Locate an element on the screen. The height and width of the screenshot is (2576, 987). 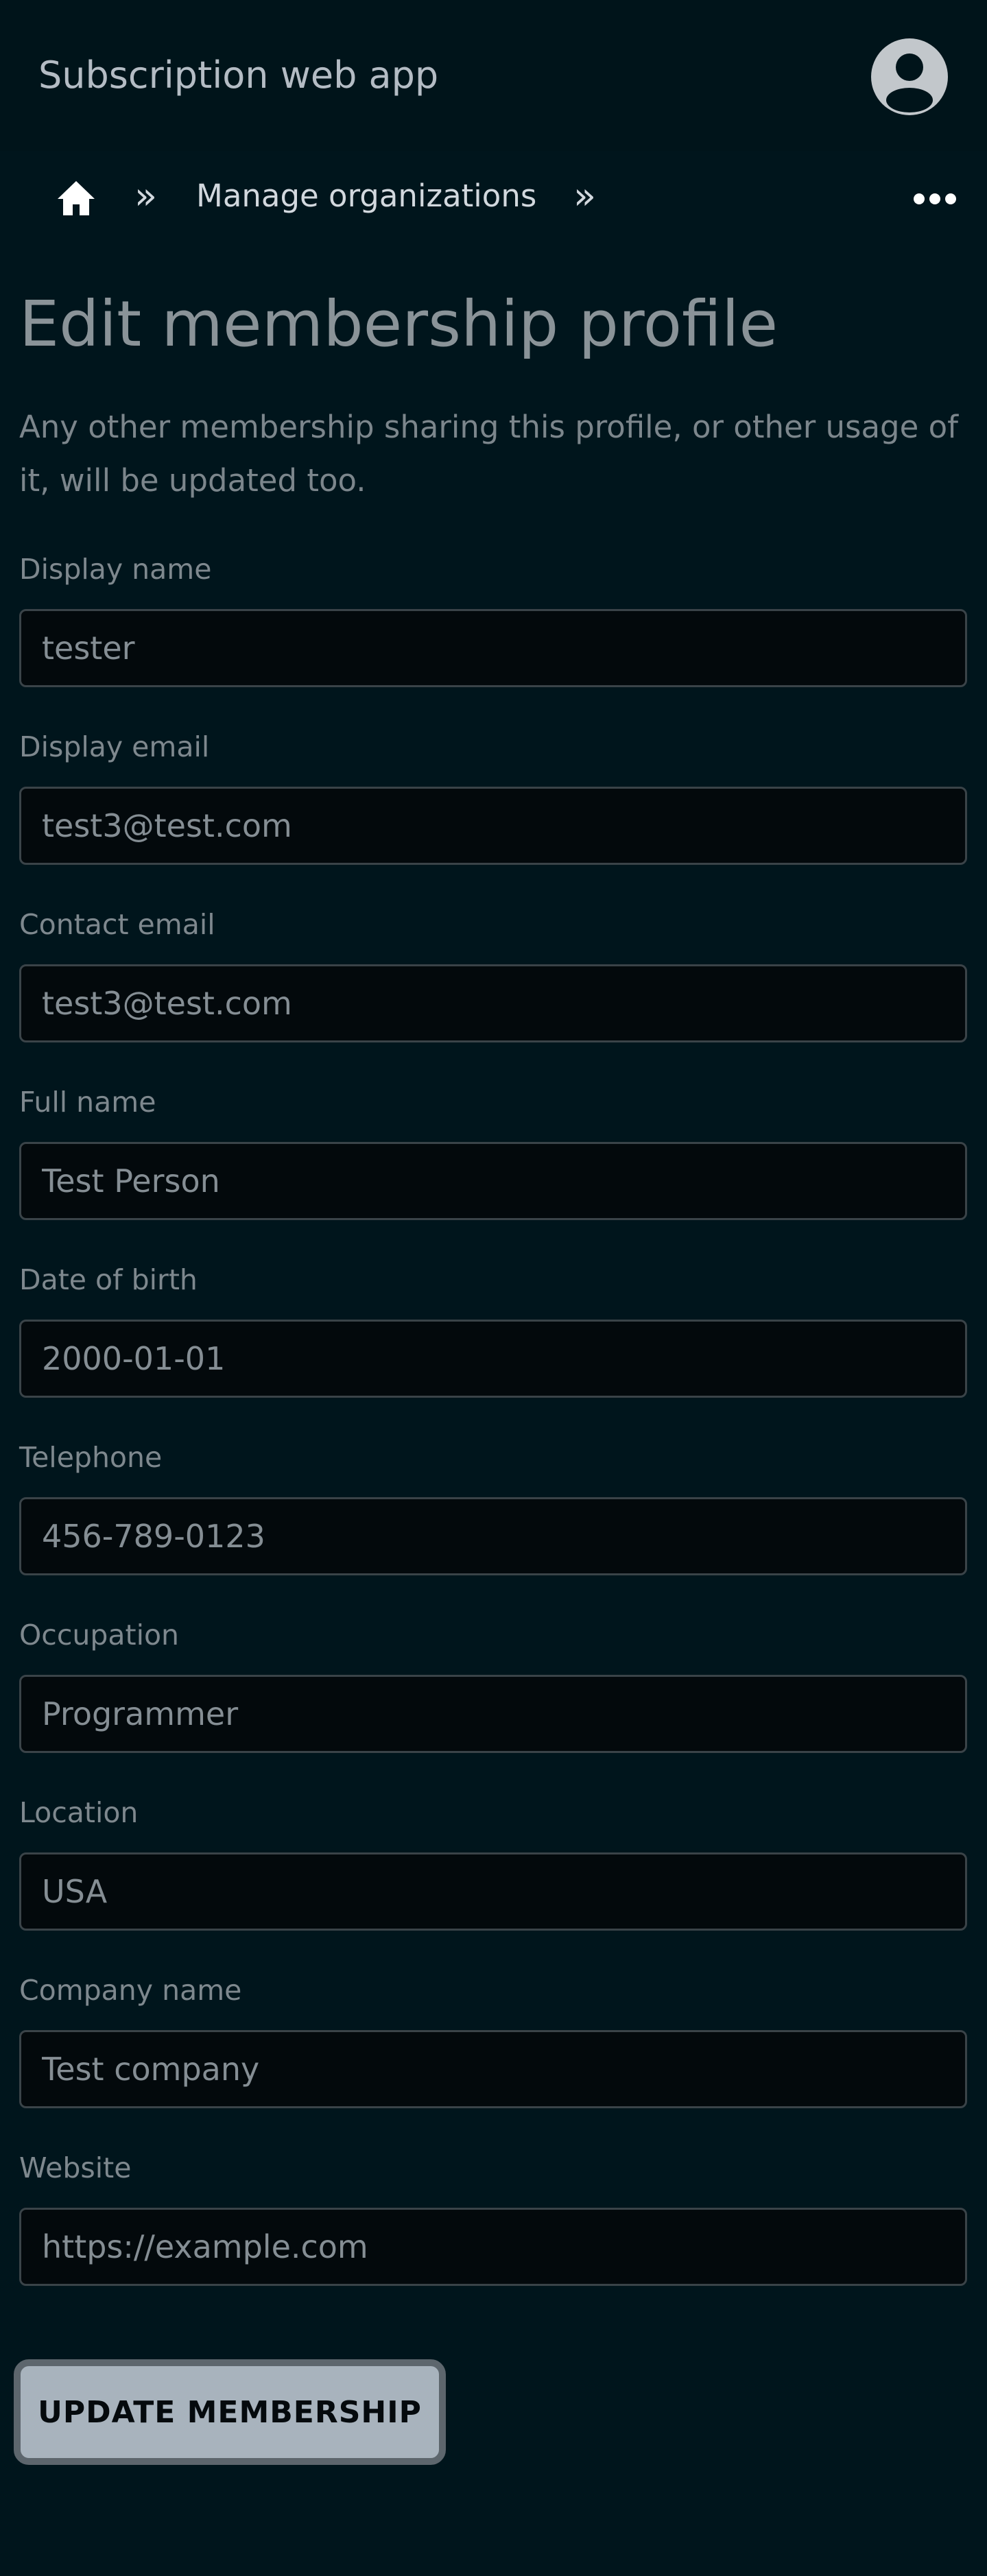
display-email-label: Display email is located at coordinates (114, 746).